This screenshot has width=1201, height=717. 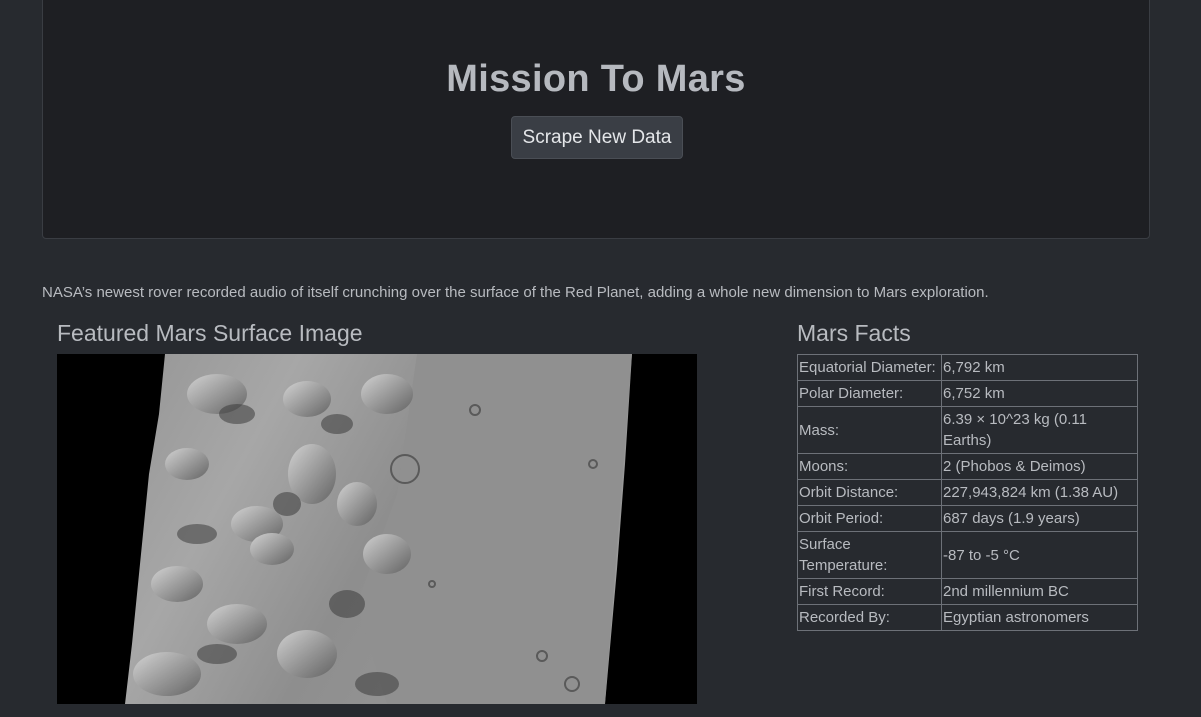 I want to click on fact-label: Orbit Period:, so click(x=869, y=518).